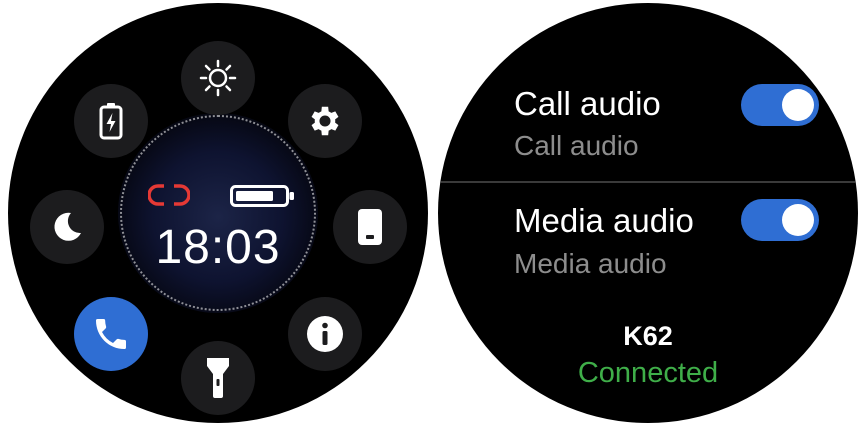 The image size is (866, 427). What do you see at coordinates (218, 196) in the screenshot?
I see `status-row` at bounding box center [218, 196].